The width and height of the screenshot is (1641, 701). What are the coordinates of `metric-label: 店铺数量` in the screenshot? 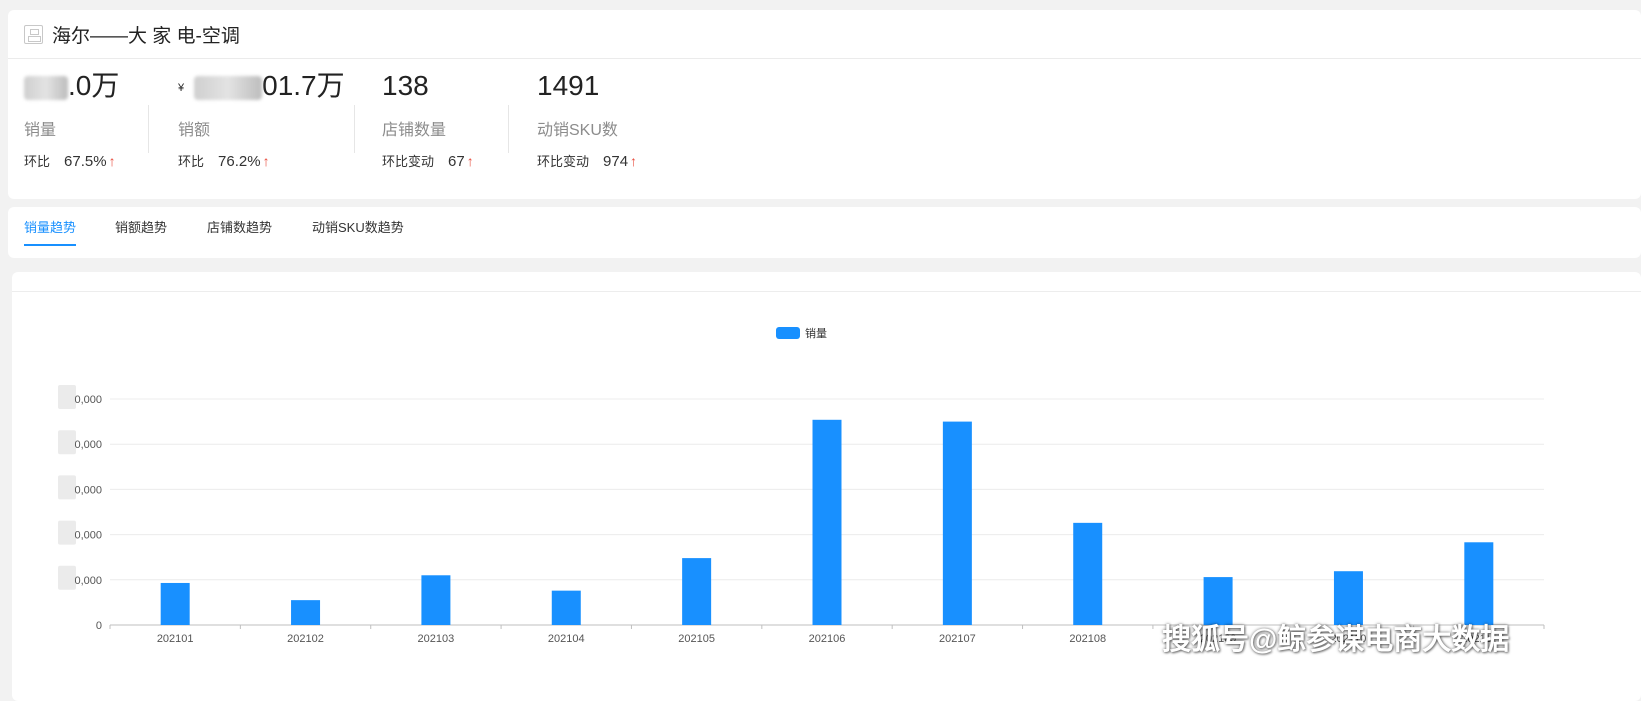 It's located at (414, 130).